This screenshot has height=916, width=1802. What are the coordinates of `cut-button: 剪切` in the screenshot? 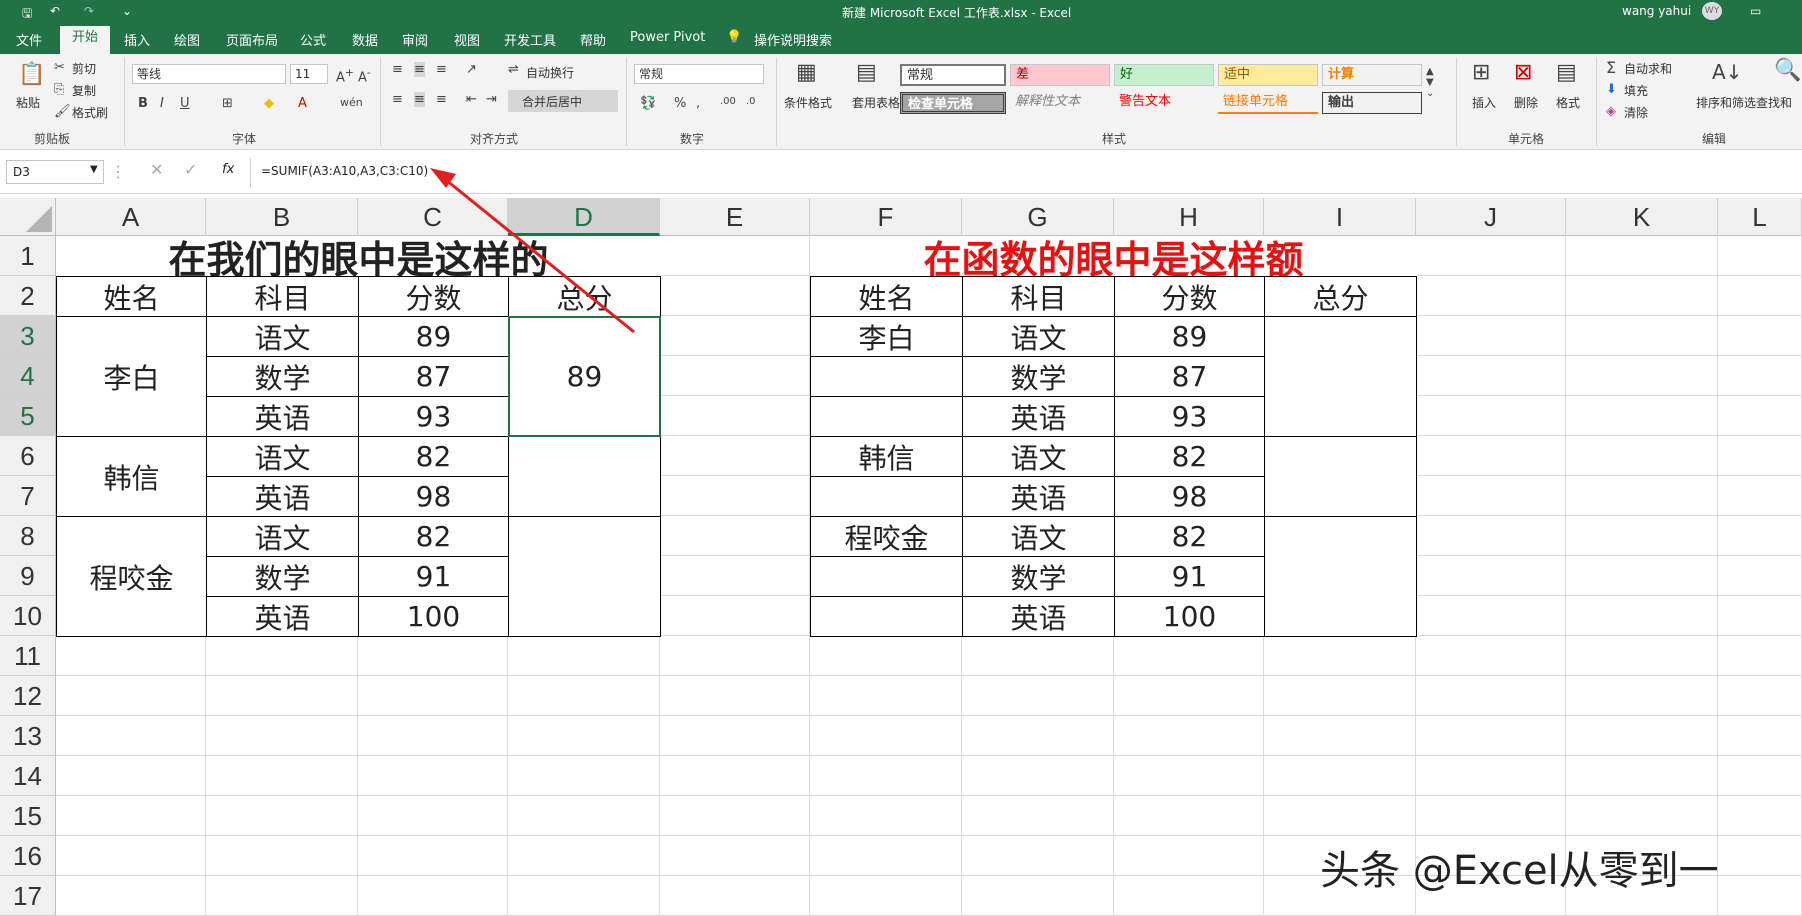 It's located at (84, 68).